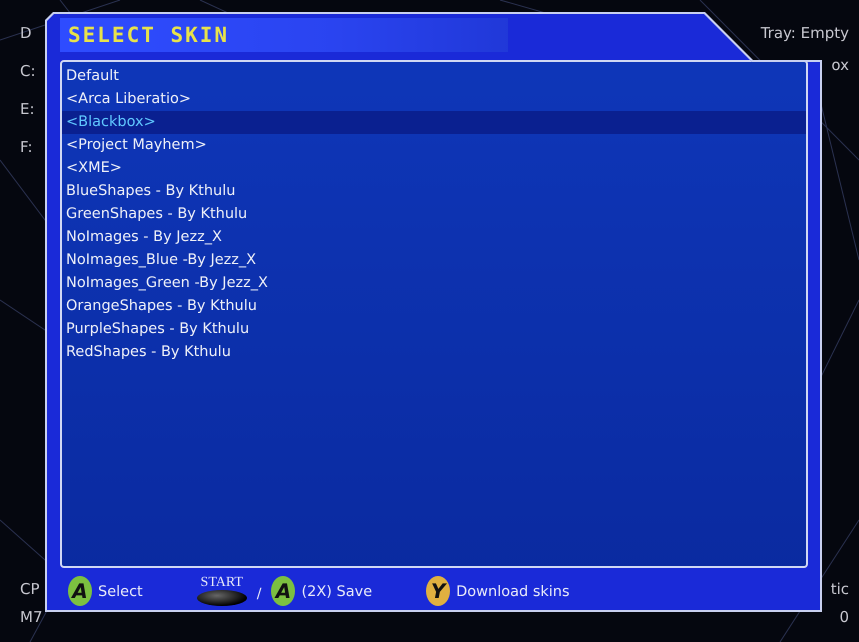  I want to click on controller-button-icon: Y, so click(438, 591).